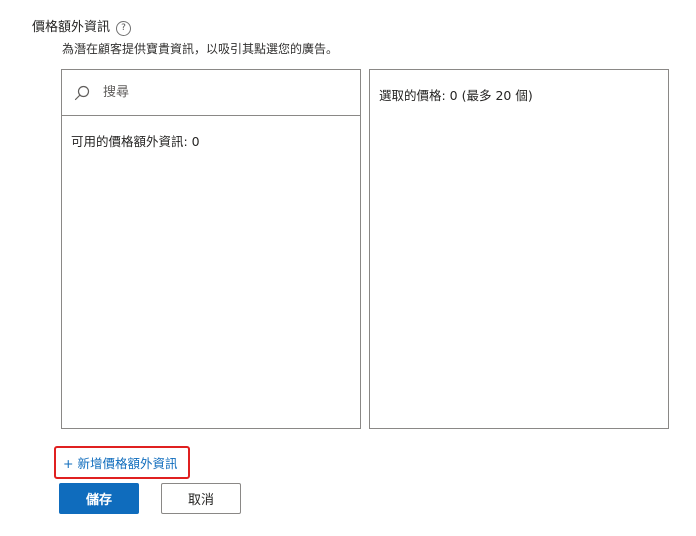 This screenshot has width=696, height=536. What do you see at coordinates (124, 28) in the screenshot?
I see `help-icon: ?` at bounding box center [124, 28].